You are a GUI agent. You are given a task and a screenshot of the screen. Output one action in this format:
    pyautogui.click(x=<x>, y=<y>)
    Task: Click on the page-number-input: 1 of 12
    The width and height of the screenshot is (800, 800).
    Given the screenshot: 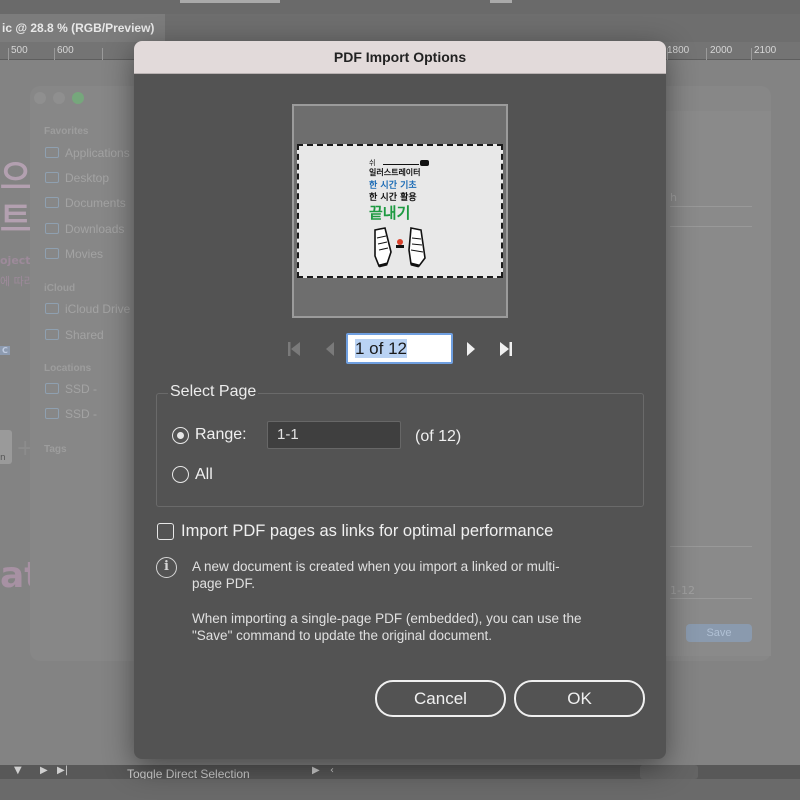 What is the action you would take?
    pyautogui.click(x=399, y=348)
    